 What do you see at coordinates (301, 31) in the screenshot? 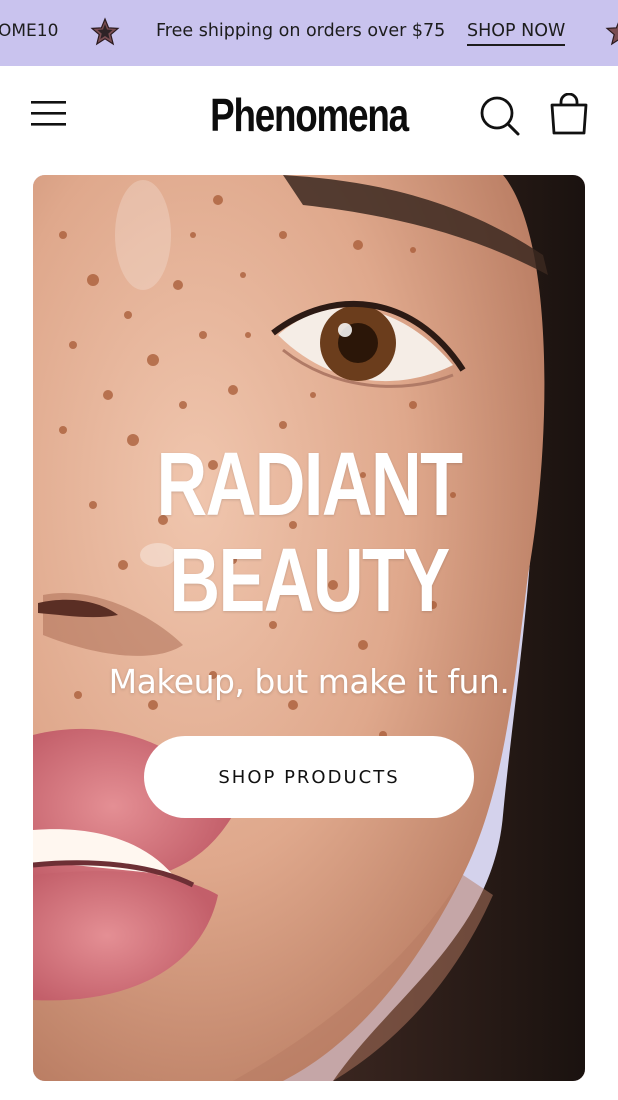
I see `announcement-message: Free shipping on orders over $75` at bounding box center [301, 31].